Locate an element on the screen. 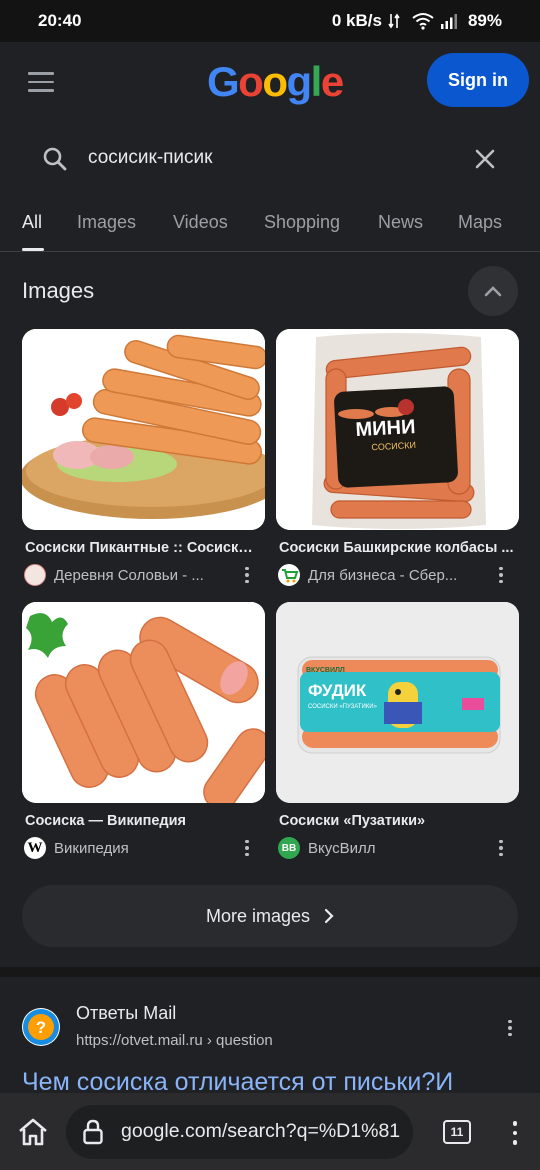 The width and height of the screenshot is (540, 1170). more-images-button: More images is located at coordinates (270, 916).